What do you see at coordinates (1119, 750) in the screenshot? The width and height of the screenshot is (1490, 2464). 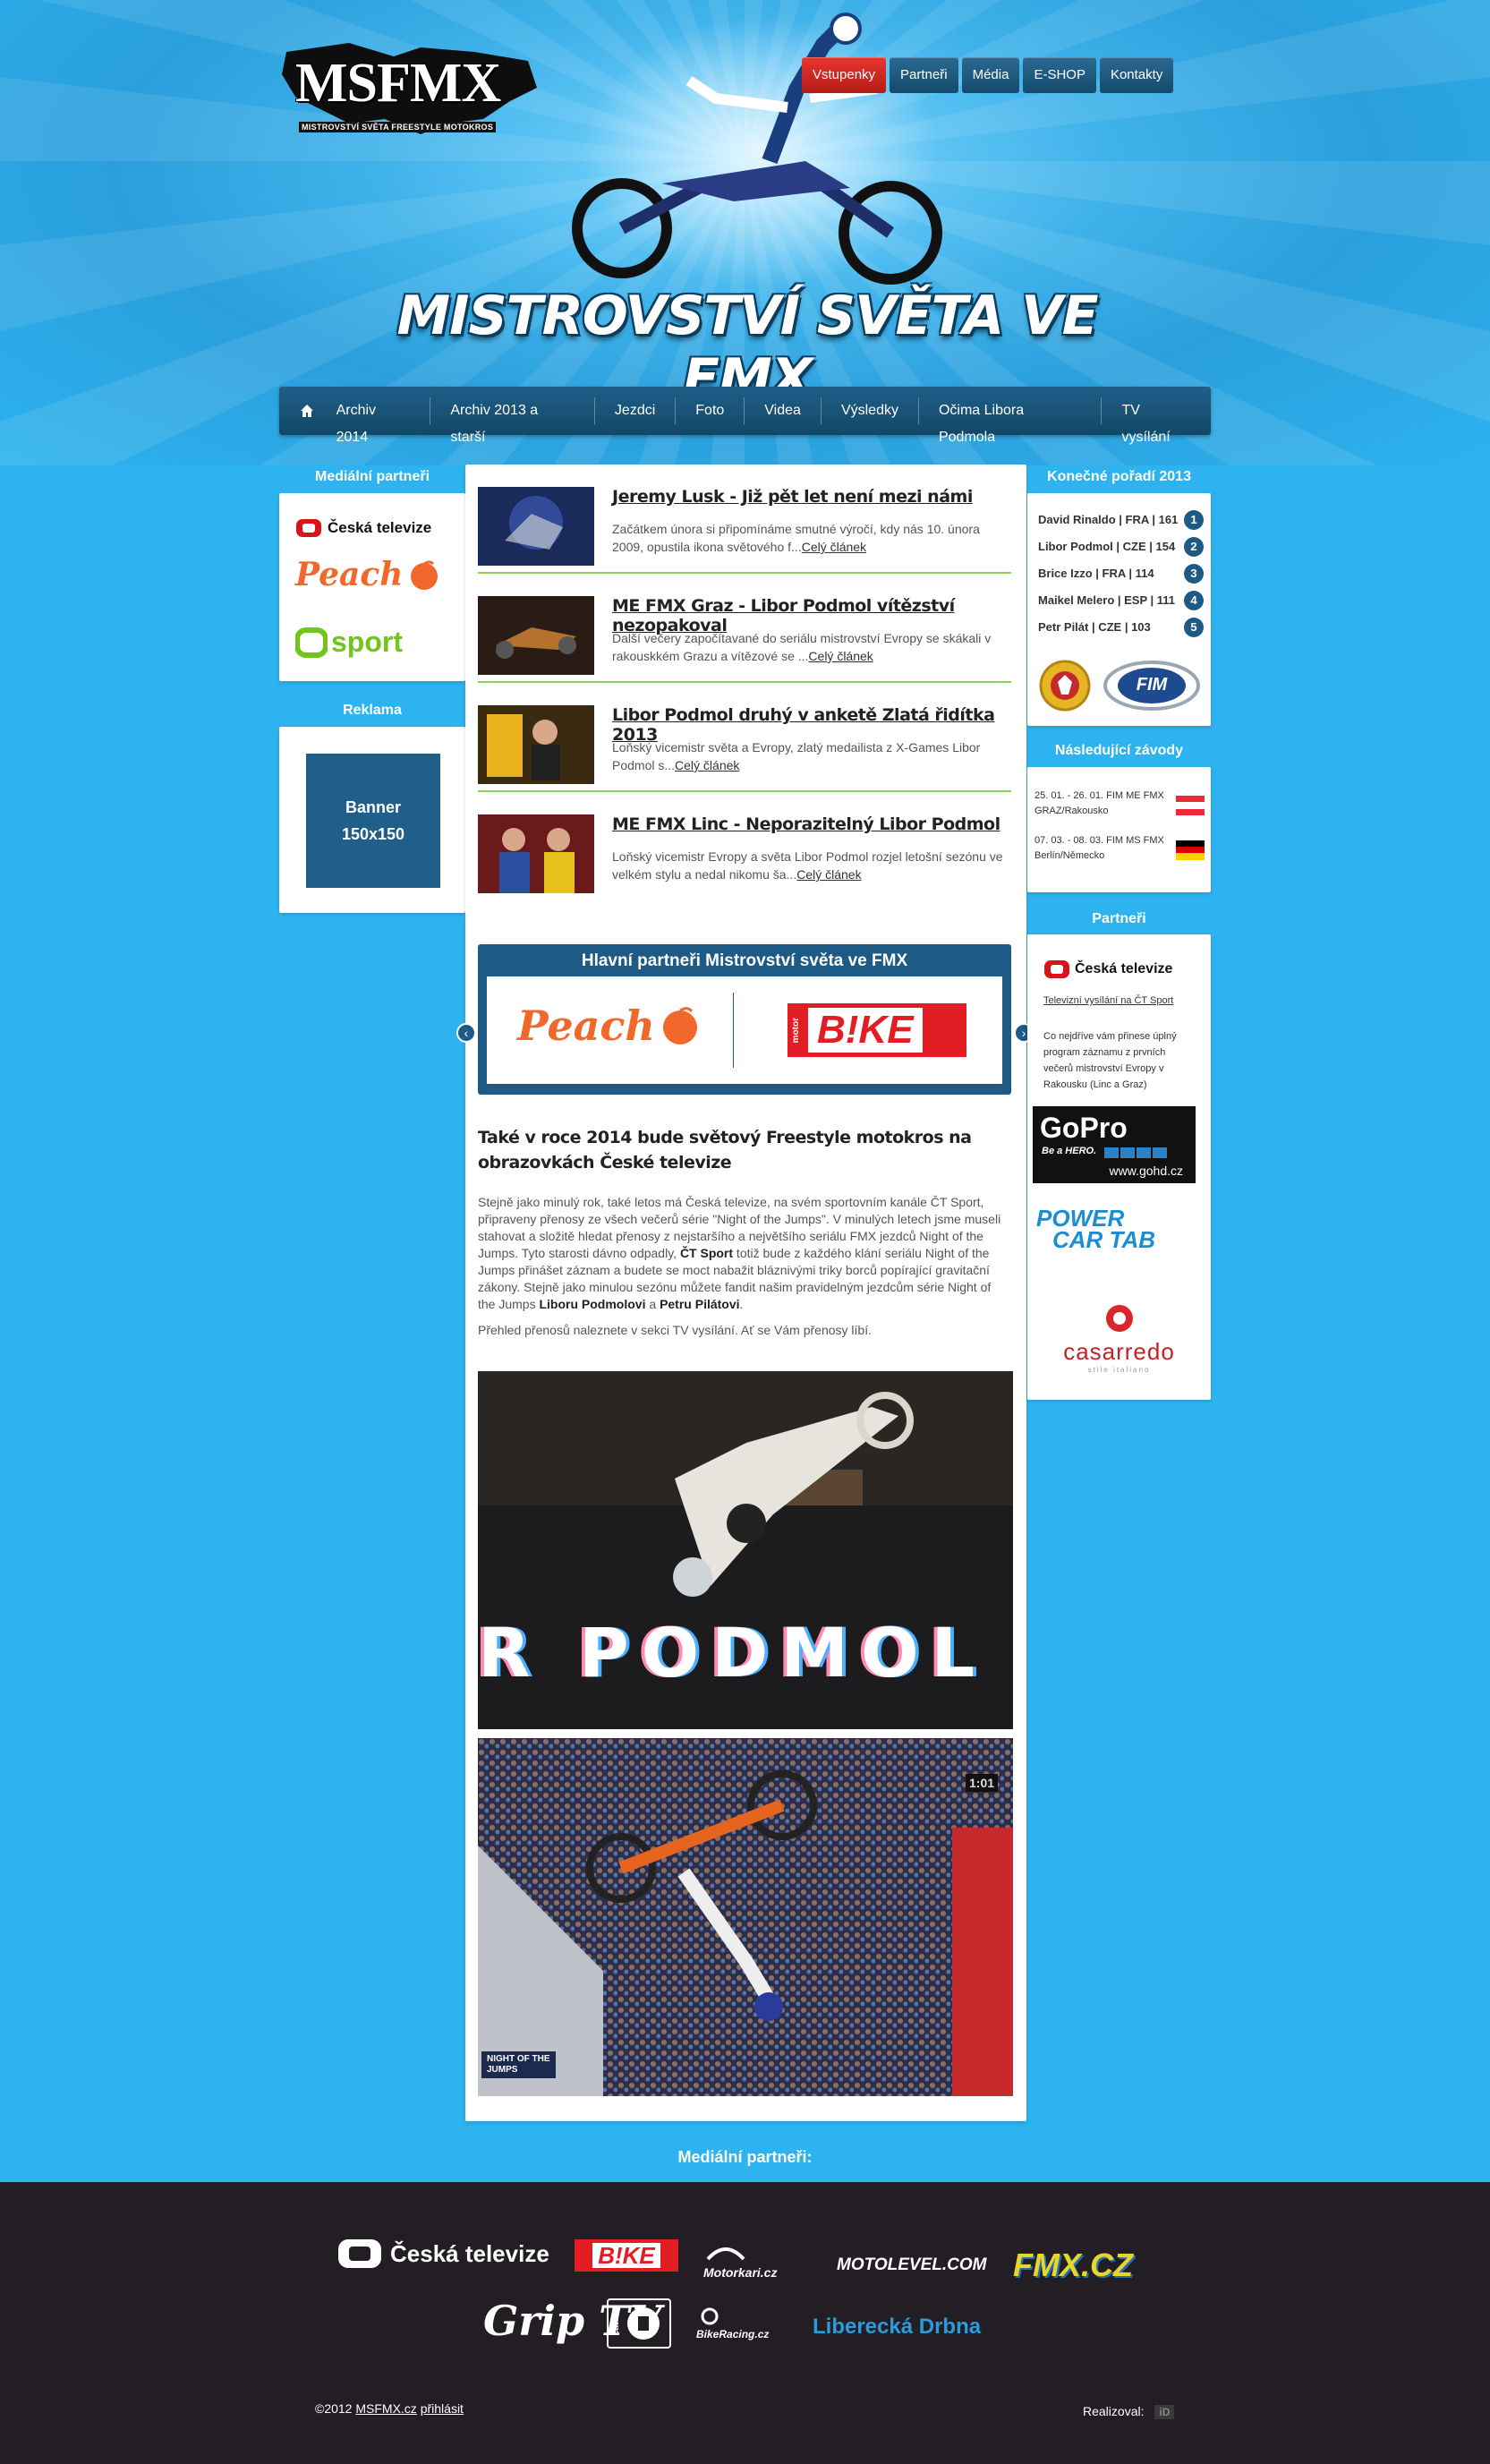 I see `races-heading: Následující závody` at bounding box center [1119, 750].